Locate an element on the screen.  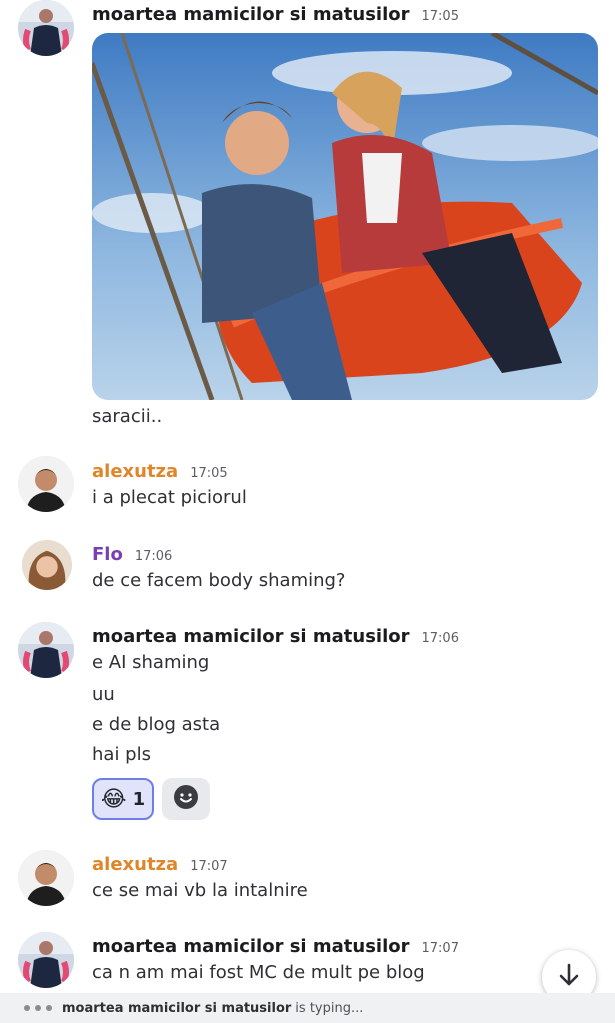
message-text: uu is located at coordinates (103, 694).